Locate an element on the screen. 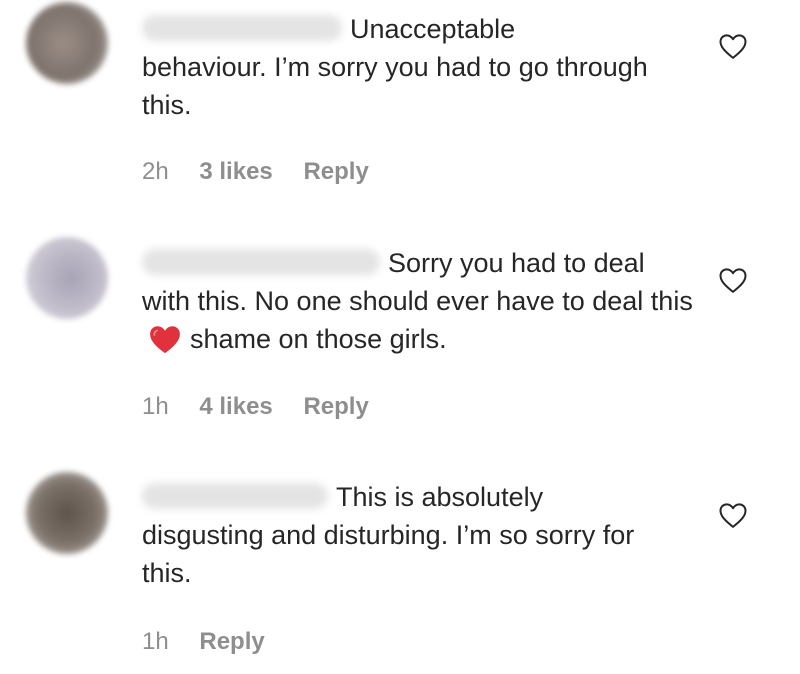  heart-emoji is located at coordinates (165, 340).